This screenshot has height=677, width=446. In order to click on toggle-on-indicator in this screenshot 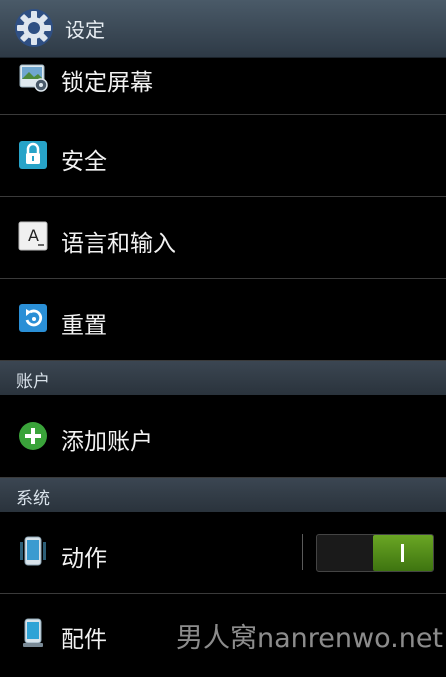, I will do `click(402, 553)`.